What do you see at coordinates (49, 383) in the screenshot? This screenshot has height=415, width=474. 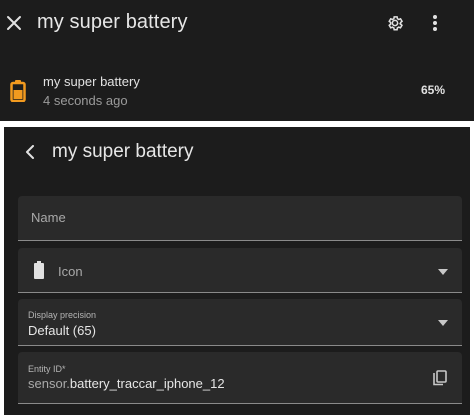 I see `entity-id-prefix: sensor.` at bounding box center [49, 383].